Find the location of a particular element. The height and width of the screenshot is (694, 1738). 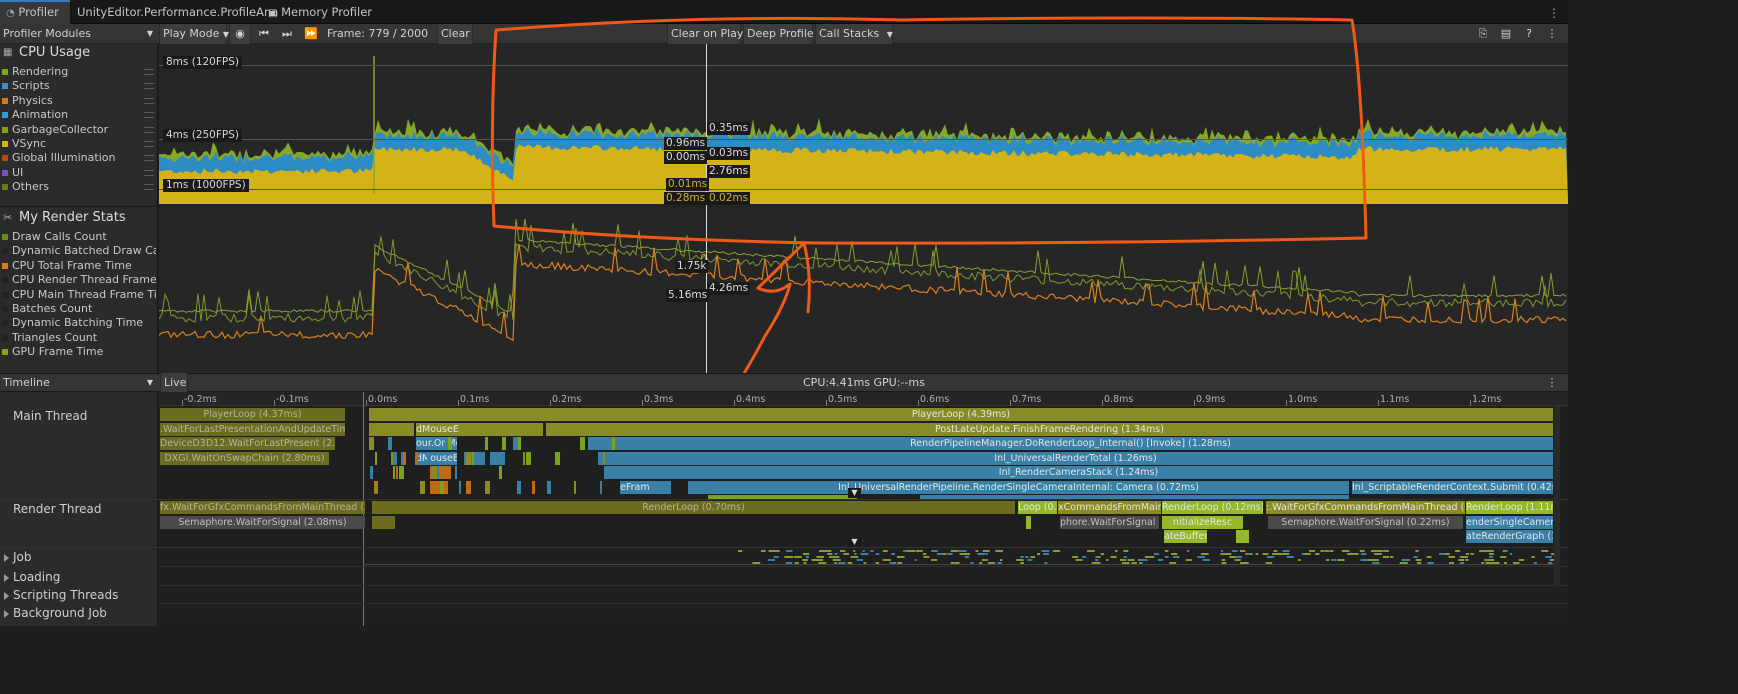

sample-bar: PlayerLoop (4.39ms) is located at coordinates (961, 414).